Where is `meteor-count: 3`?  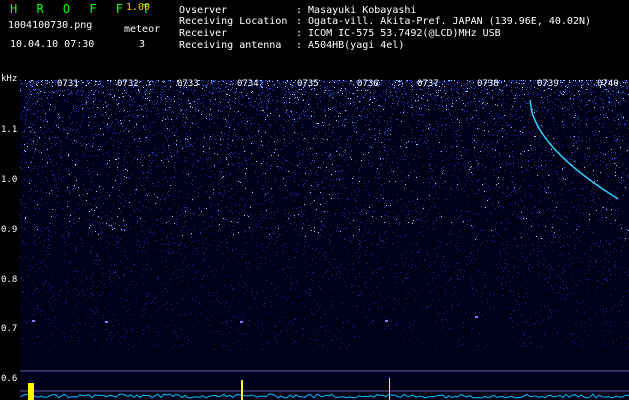
meteor-count: 3 is located at coordinates (142, 44).